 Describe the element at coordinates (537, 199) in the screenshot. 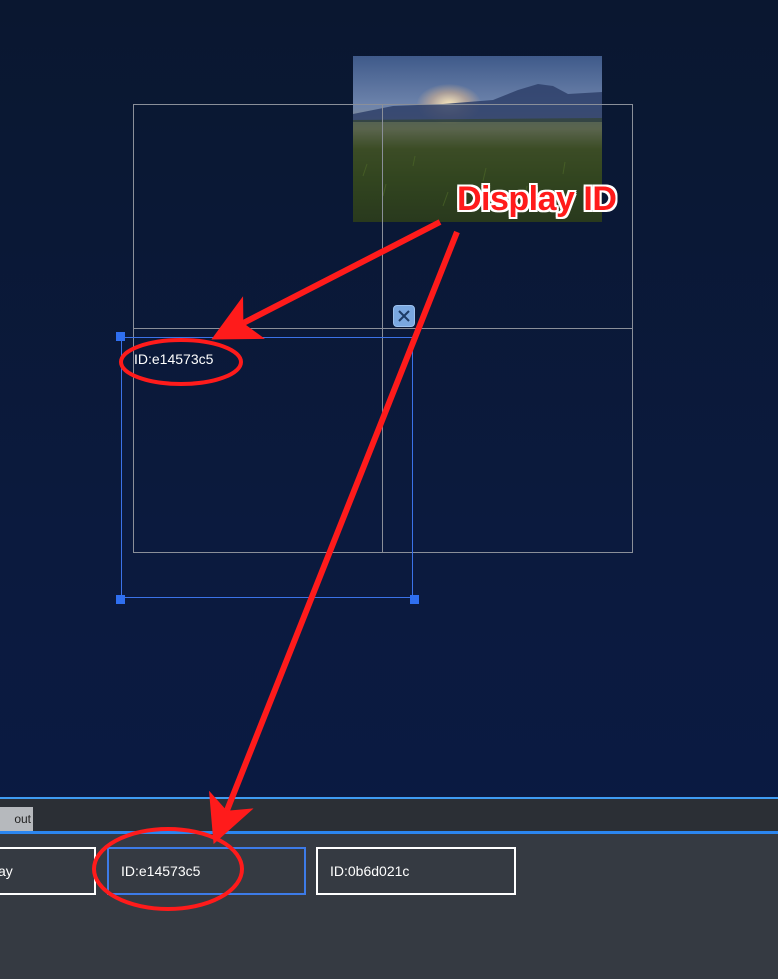

I see `annotation-callout: Display ID` at that location.